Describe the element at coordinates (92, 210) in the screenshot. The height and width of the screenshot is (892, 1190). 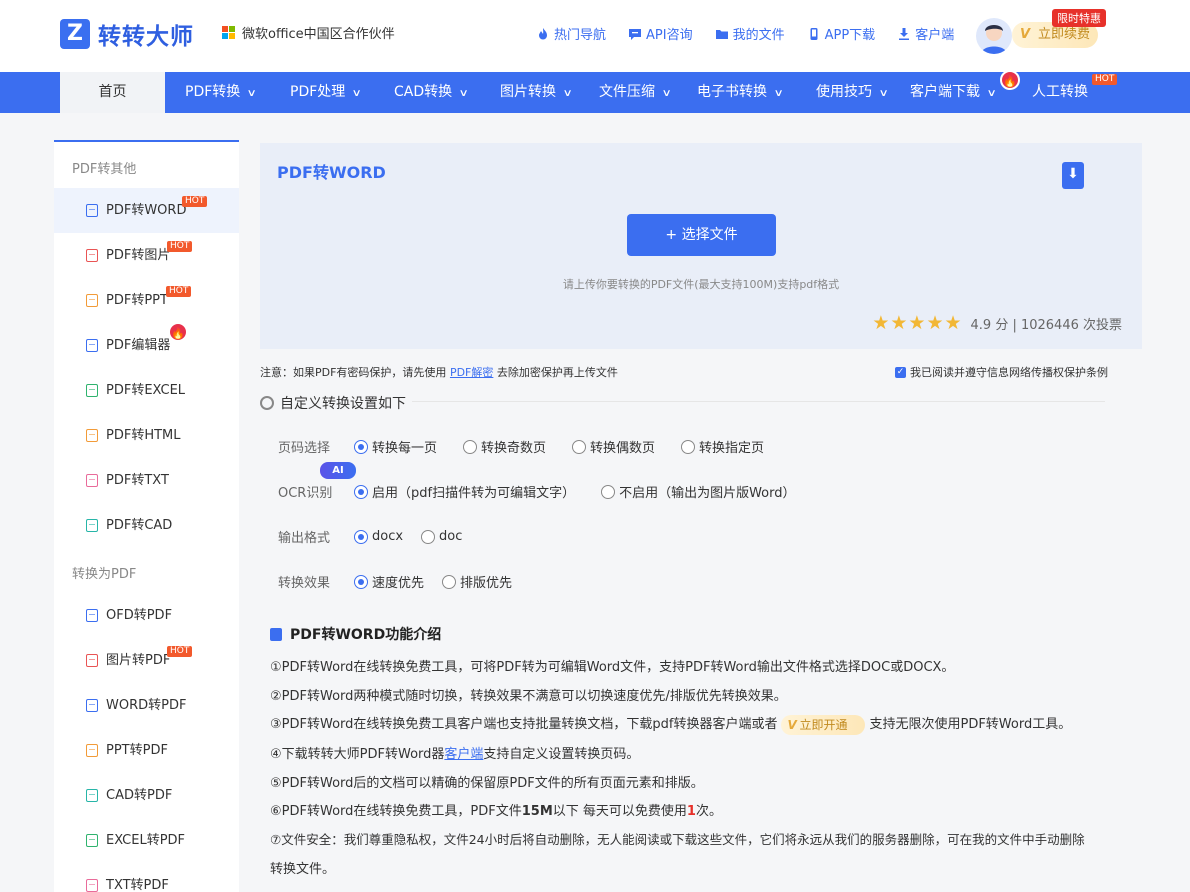
I see `word-file-icon` at that location.